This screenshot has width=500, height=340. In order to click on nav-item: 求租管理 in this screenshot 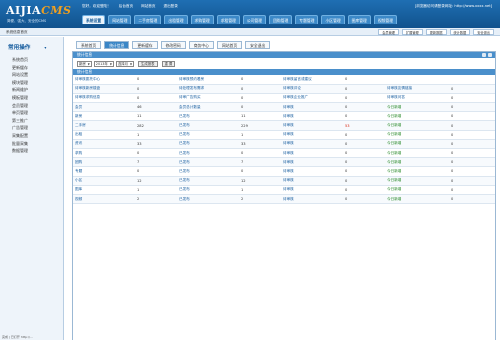, I will do `click(228, 19)`.